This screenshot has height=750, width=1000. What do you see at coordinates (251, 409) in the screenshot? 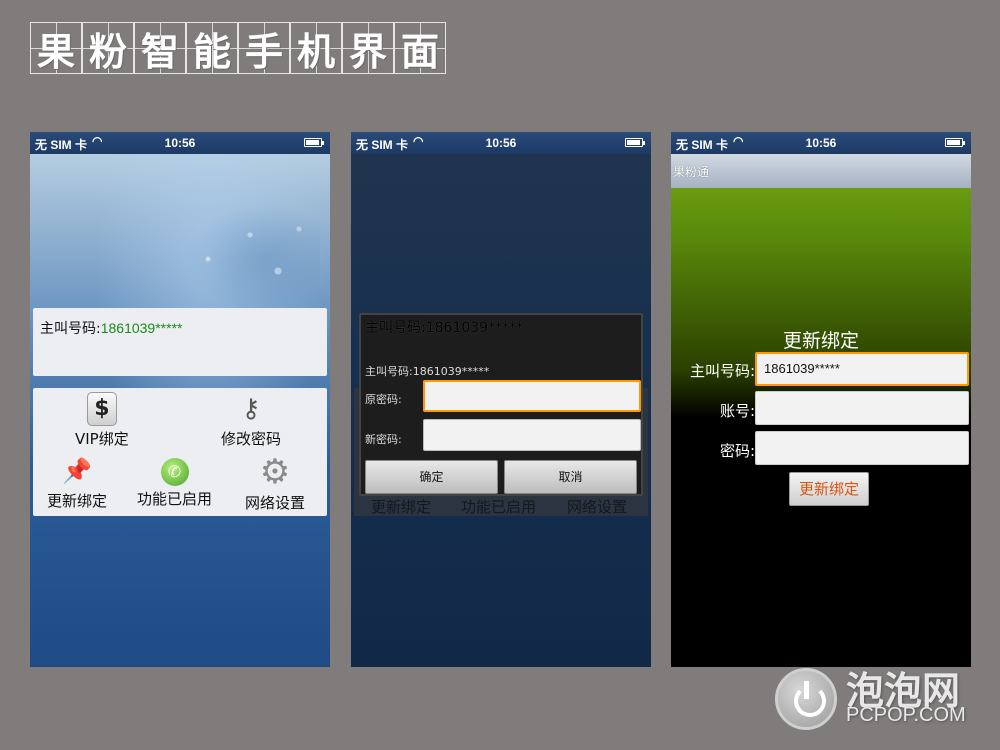
I see `key-gear-icon: ⚷` at bounding box center [251, 409].